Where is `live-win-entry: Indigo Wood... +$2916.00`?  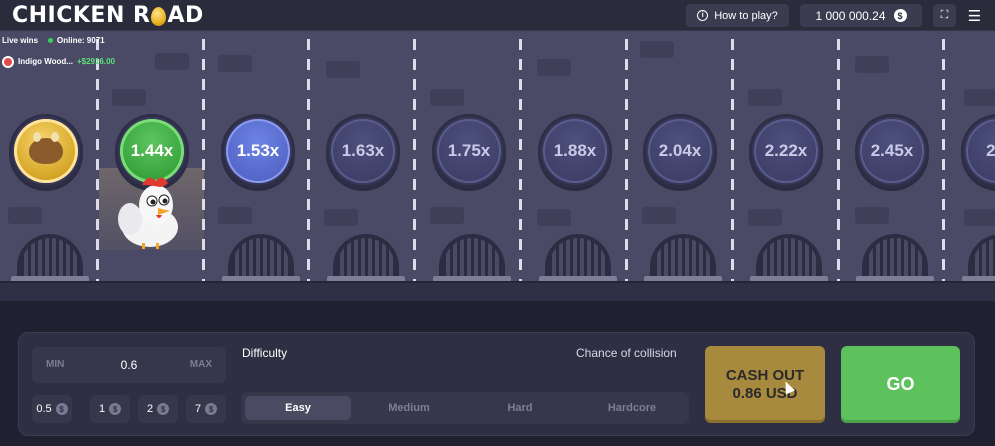 live-win-entry: Indigo Wood... +$2916.00 is located at coordinates (68, 61).